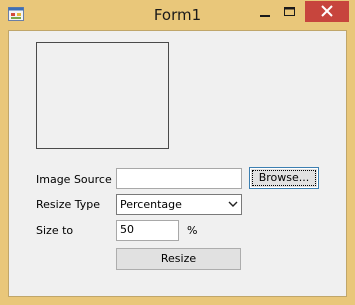  I want to click on size-to-label: Size to, so click(55, 230).